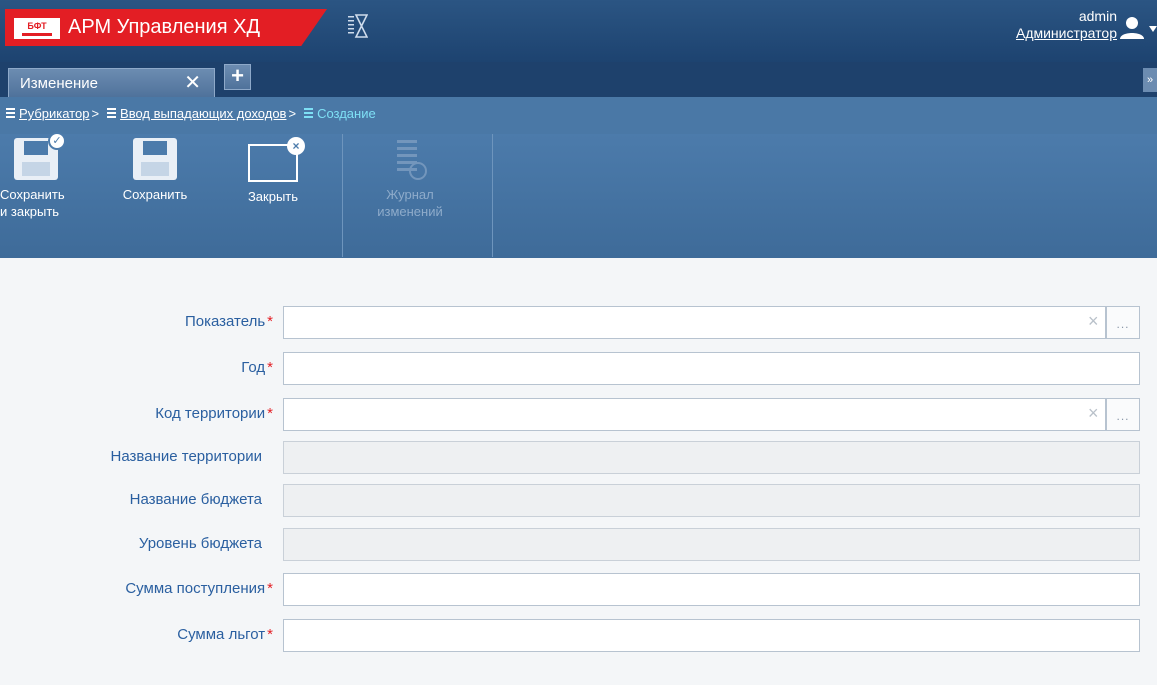 The width and height of the screenshot is (1157, 685). Describe the element at coordinates (54, 113) in the screenshot. I see `breadcrumb-item-rubricator: Рубрикатор` at that location.